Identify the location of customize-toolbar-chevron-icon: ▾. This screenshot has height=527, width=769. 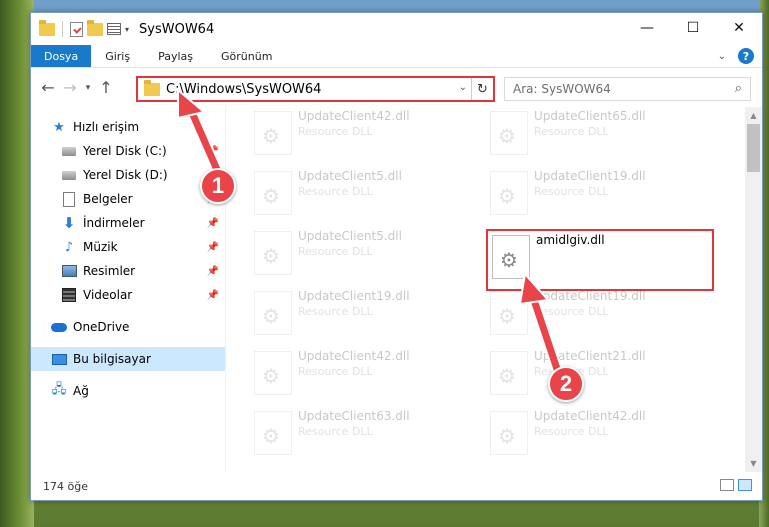
(127, 29).